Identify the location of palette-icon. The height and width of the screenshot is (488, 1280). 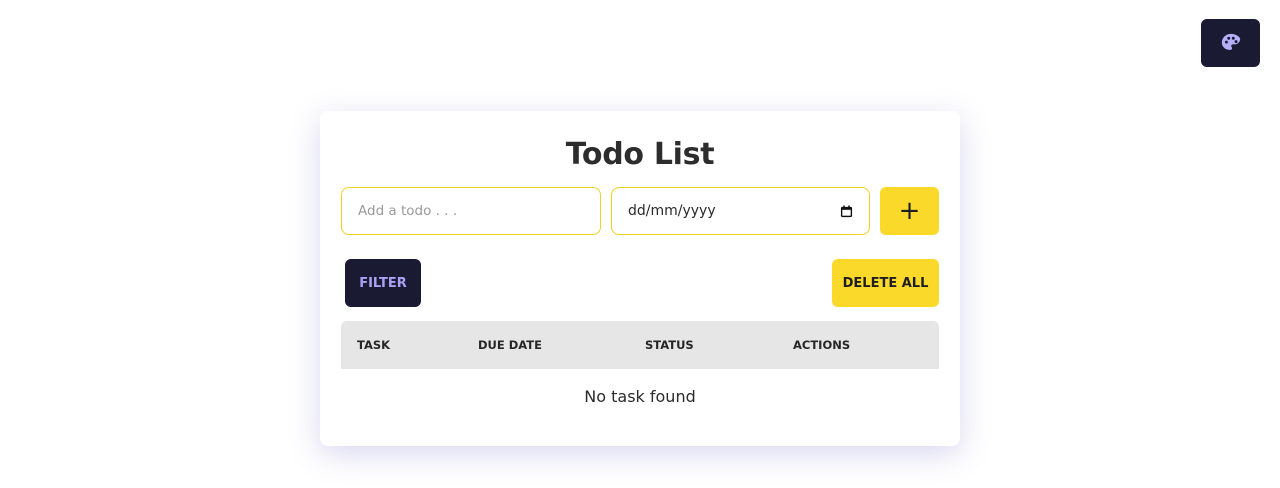
(1230, 41).